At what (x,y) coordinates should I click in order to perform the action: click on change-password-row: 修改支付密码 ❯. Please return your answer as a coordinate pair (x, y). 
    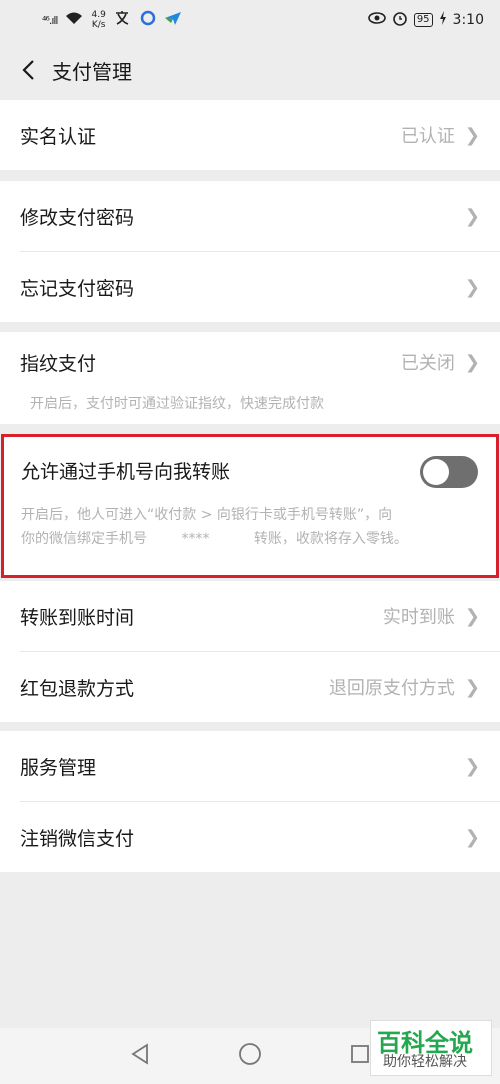
    Looking at the image, I should click on (250, 216).